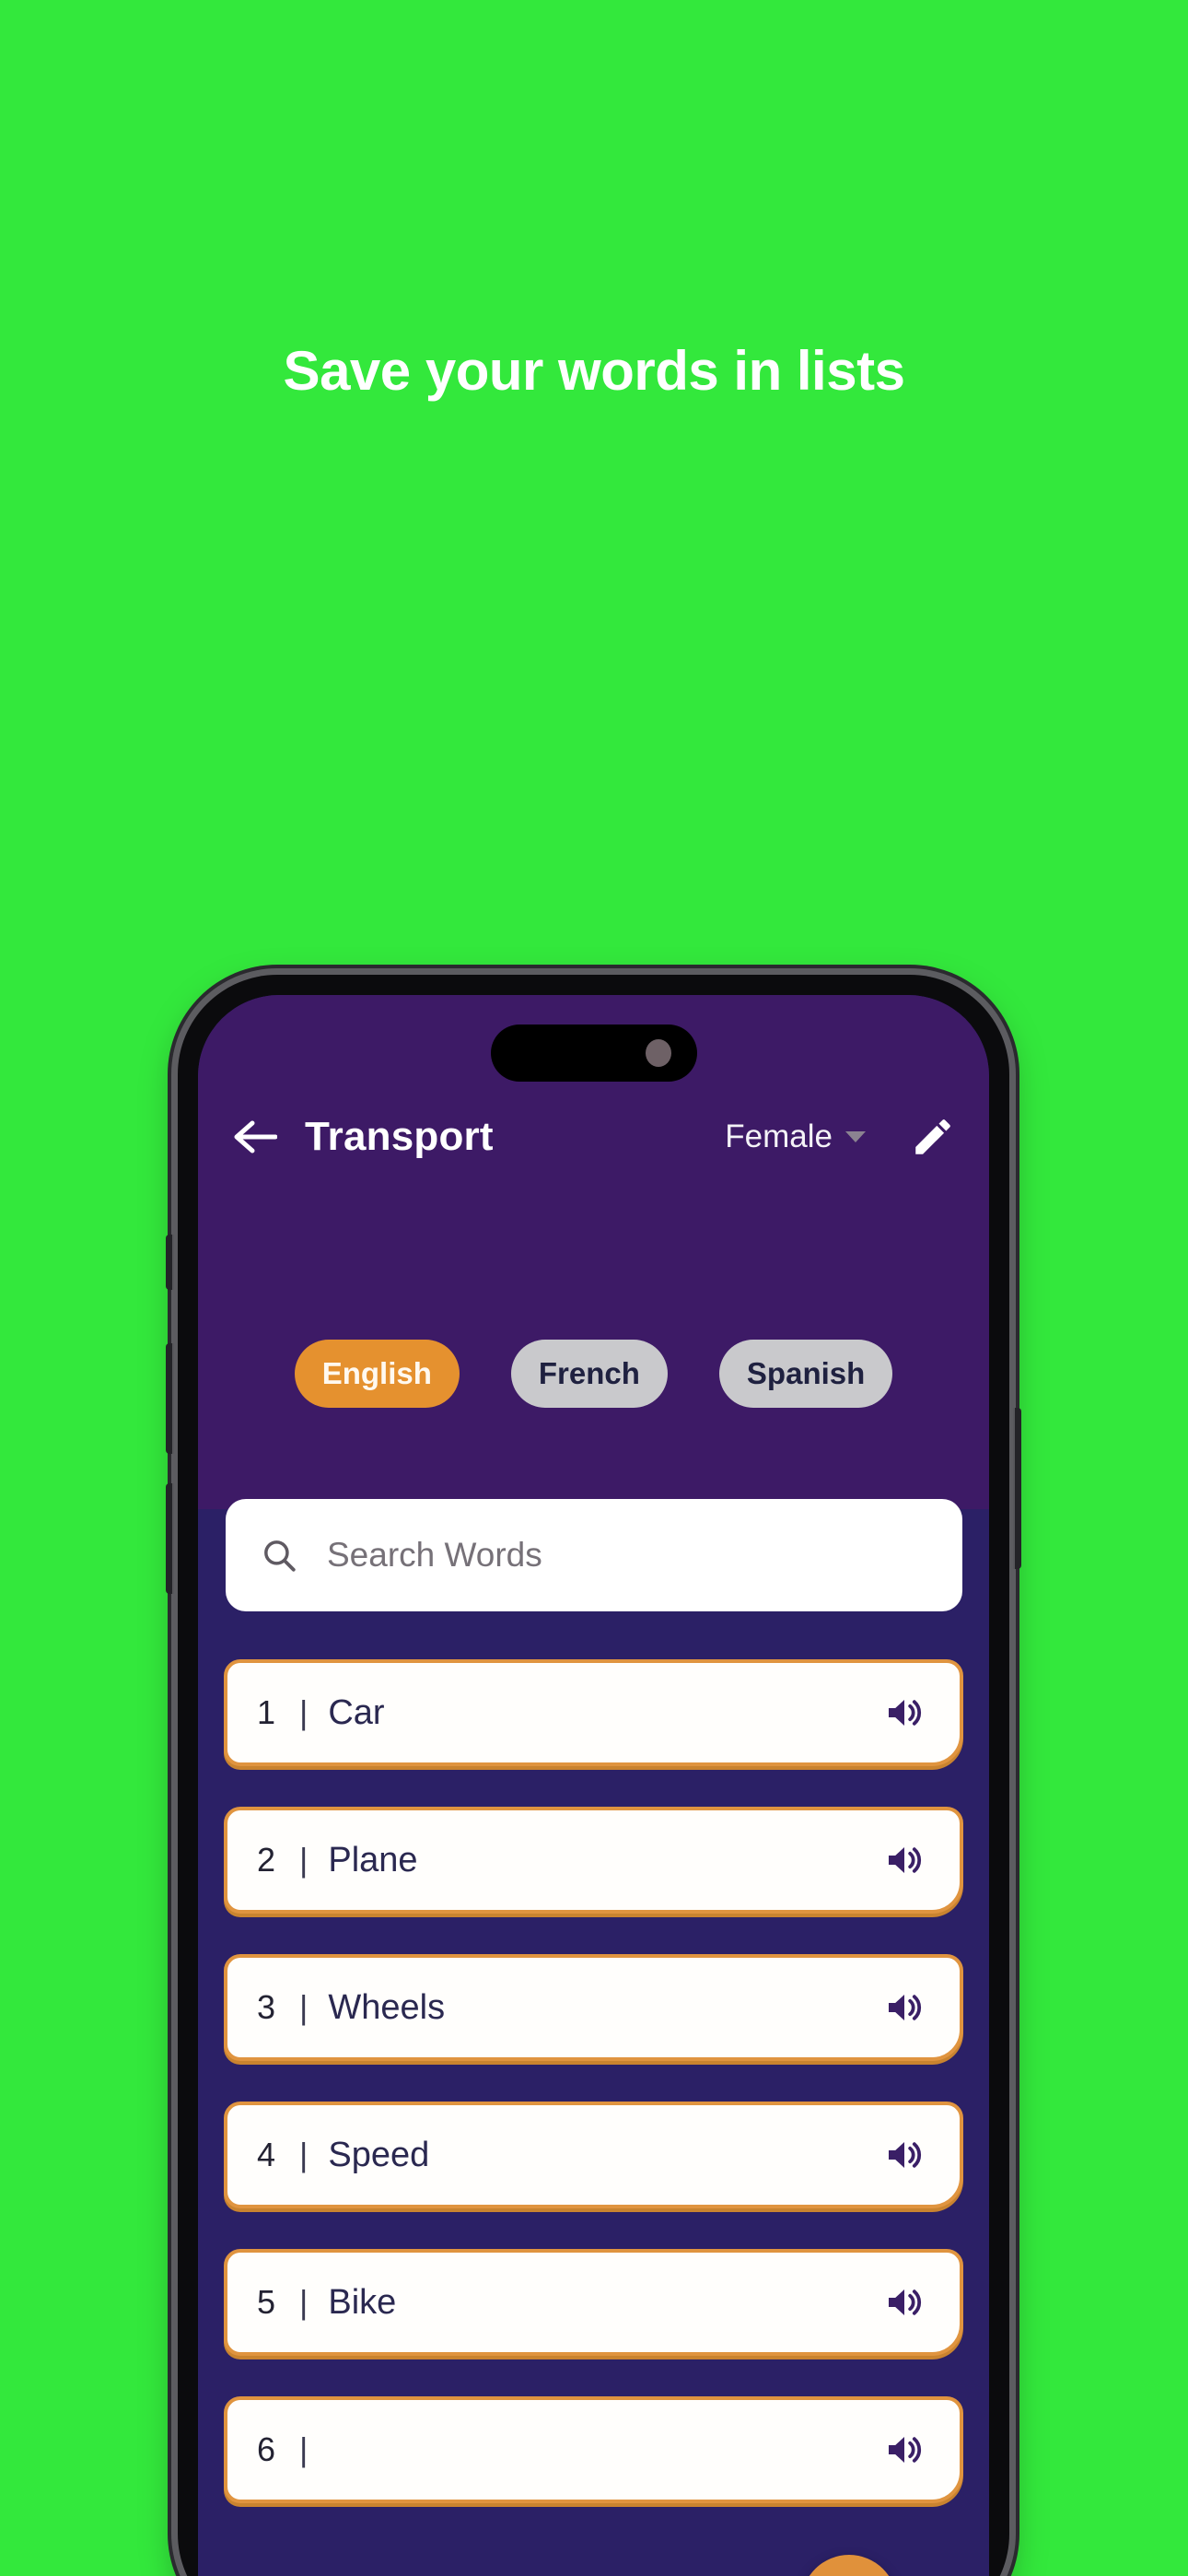 The height and width of the screenshot is (2576, 1188). Describe the element at coordinates (266, 2302) in the screenshot. I see `word-index: 5` at that location.